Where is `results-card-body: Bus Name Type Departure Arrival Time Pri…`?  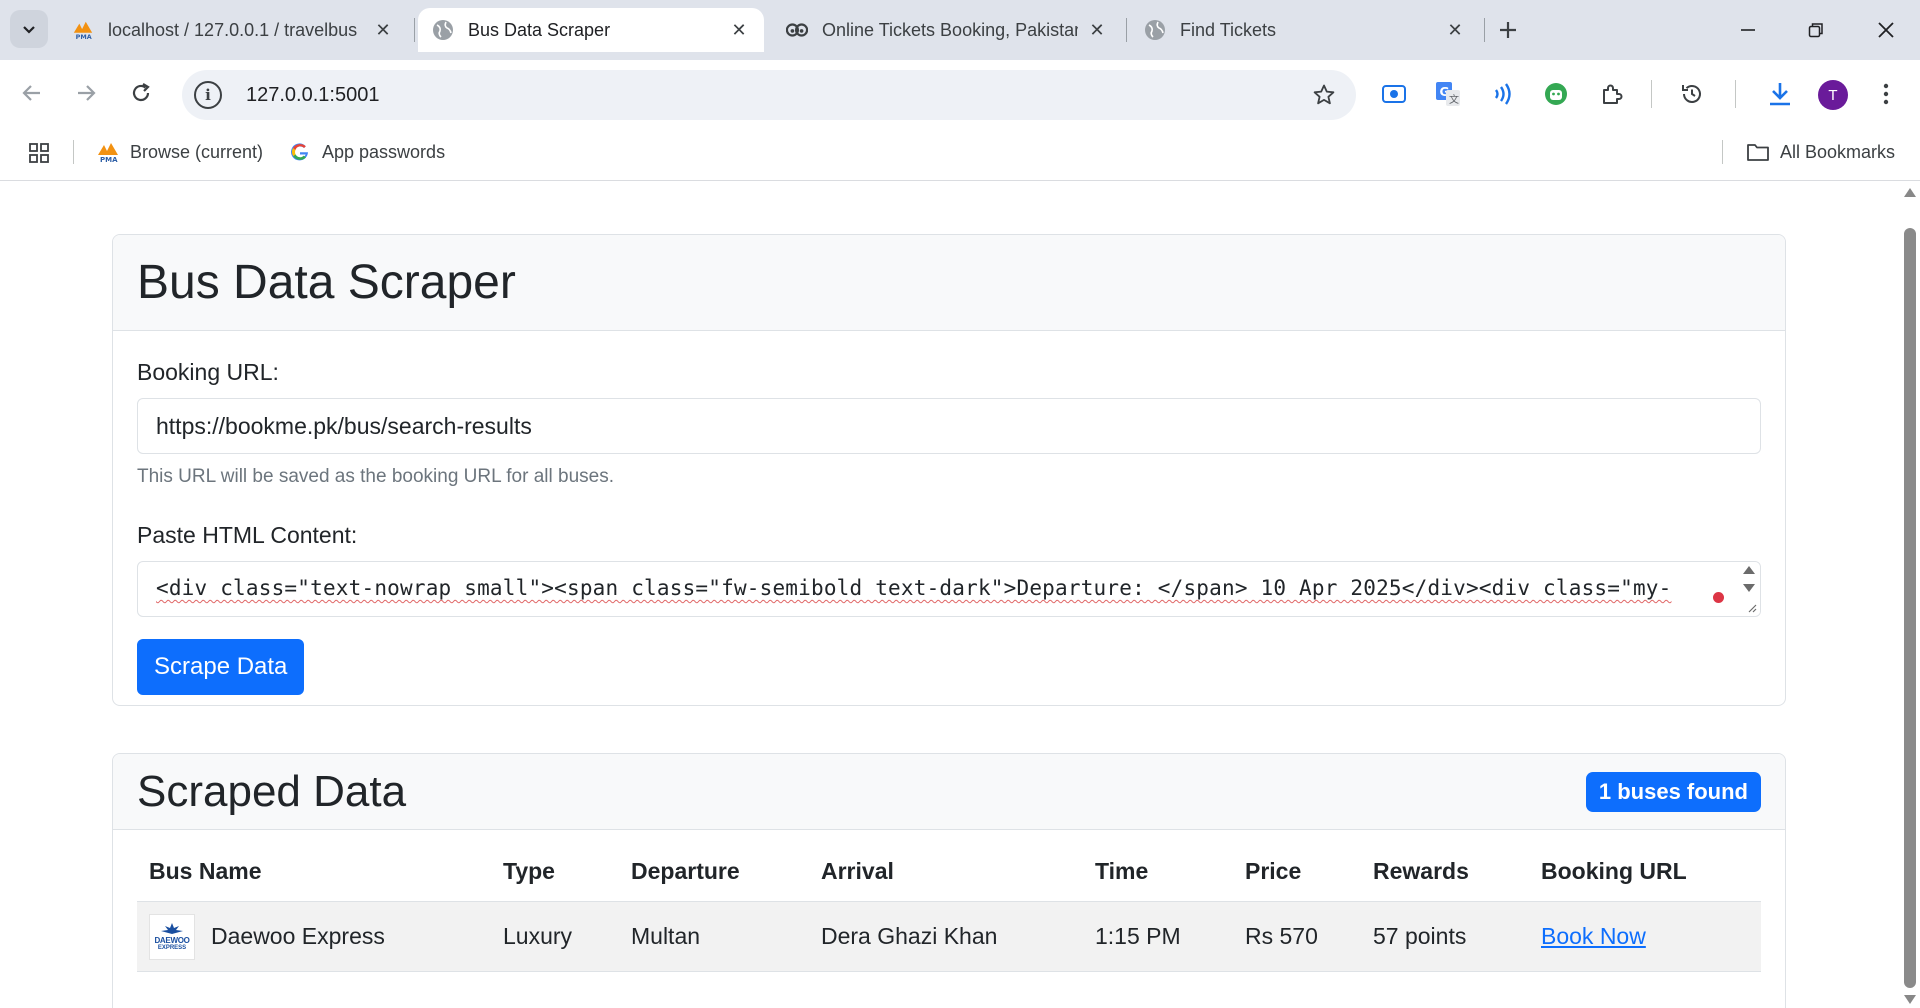
results-card-body: Bus Name Type Departure Arrival Time Pri… is located at coordinates (949, 913).